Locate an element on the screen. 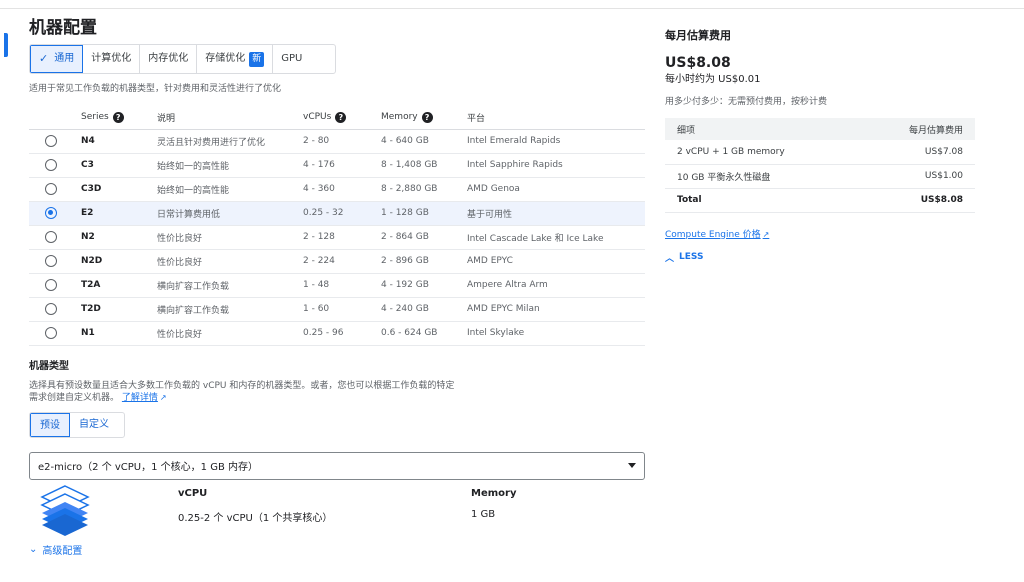  machine-type-mode-toggle: 预设 自定义 is located at coordinates (77, 424).